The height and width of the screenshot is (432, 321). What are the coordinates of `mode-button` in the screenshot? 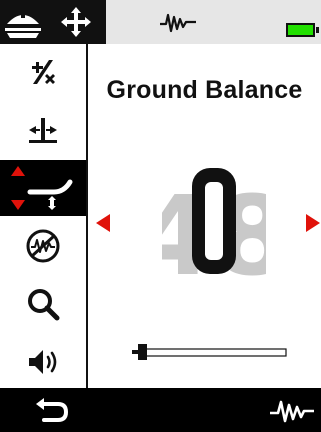 It's located at (23, 22).